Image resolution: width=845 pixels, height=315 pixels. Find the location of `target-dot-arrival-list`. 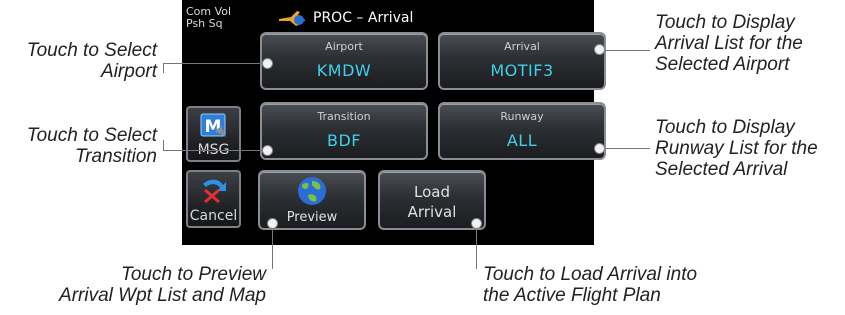

target-dot-arrival-list is located at coordinates (599, 49).